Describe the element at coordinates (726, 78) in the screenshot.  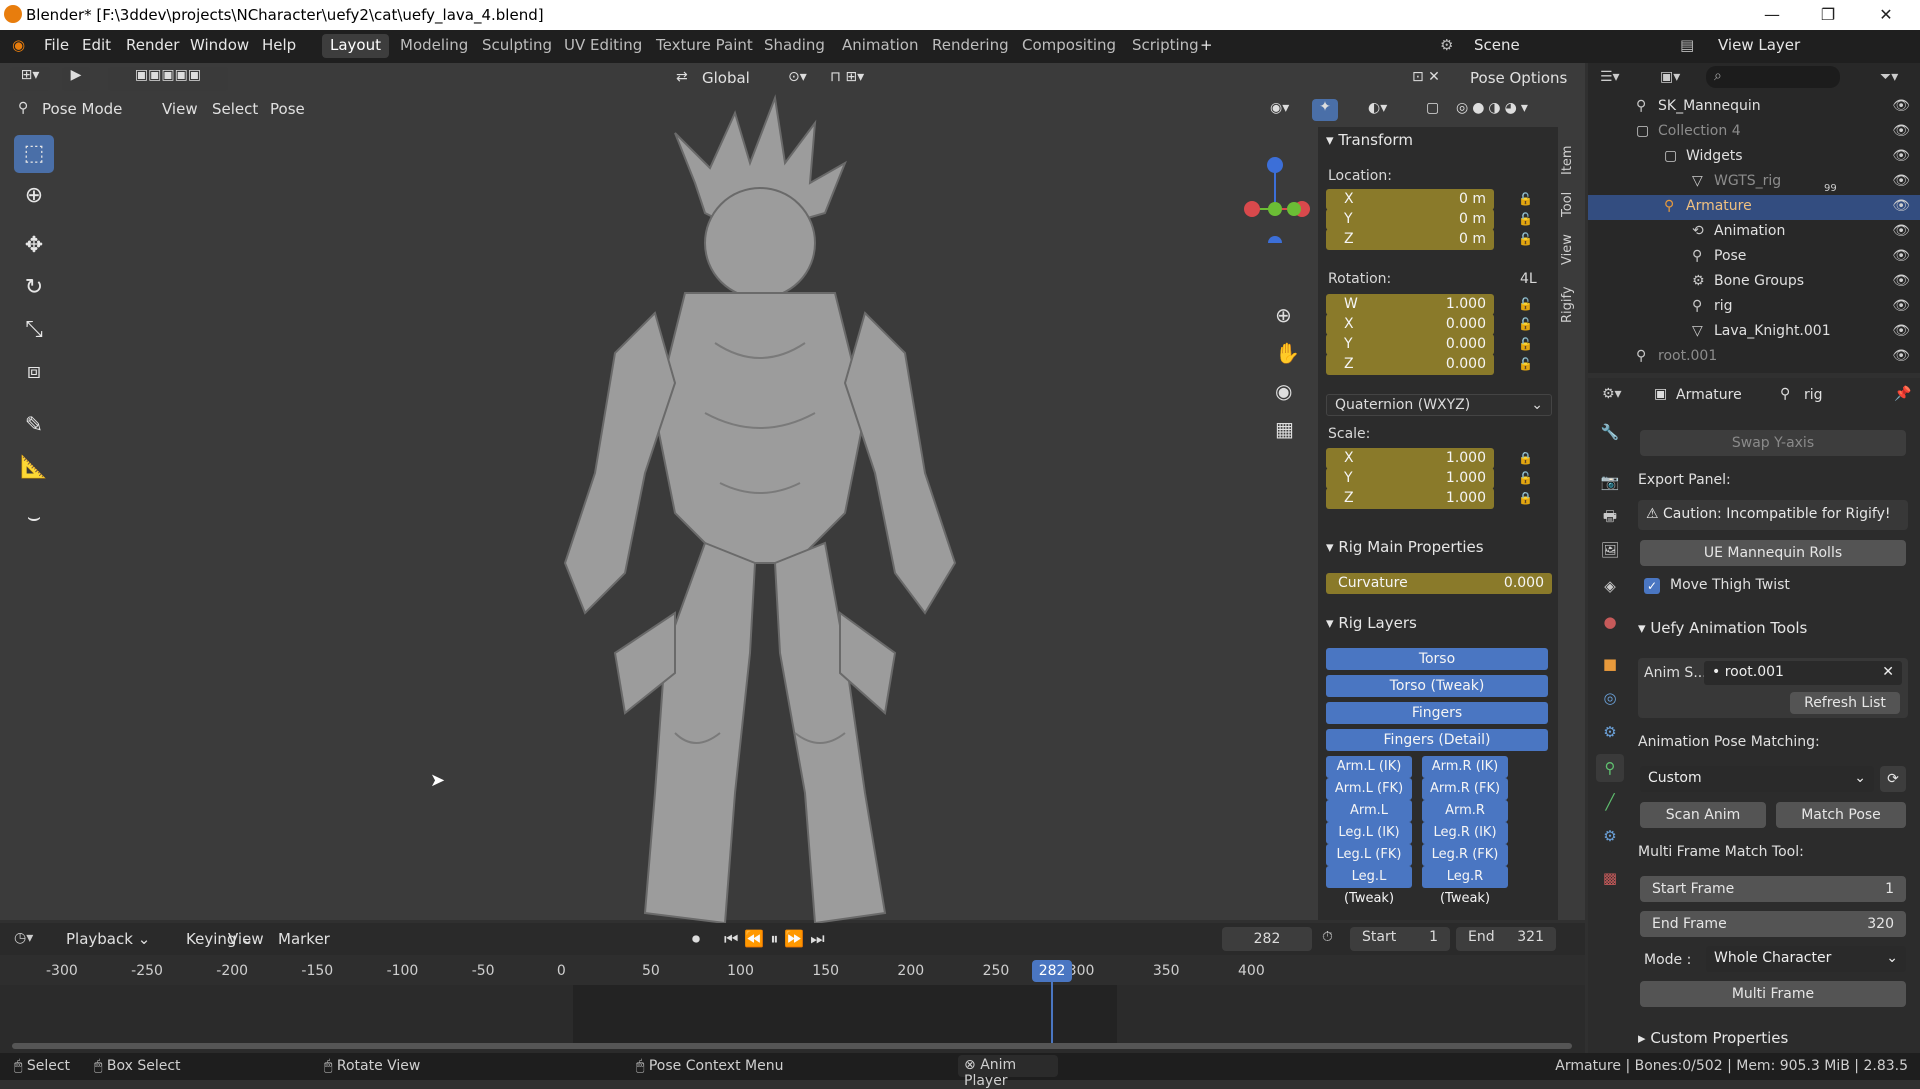
I see `transform-orientation: Global` at that location.